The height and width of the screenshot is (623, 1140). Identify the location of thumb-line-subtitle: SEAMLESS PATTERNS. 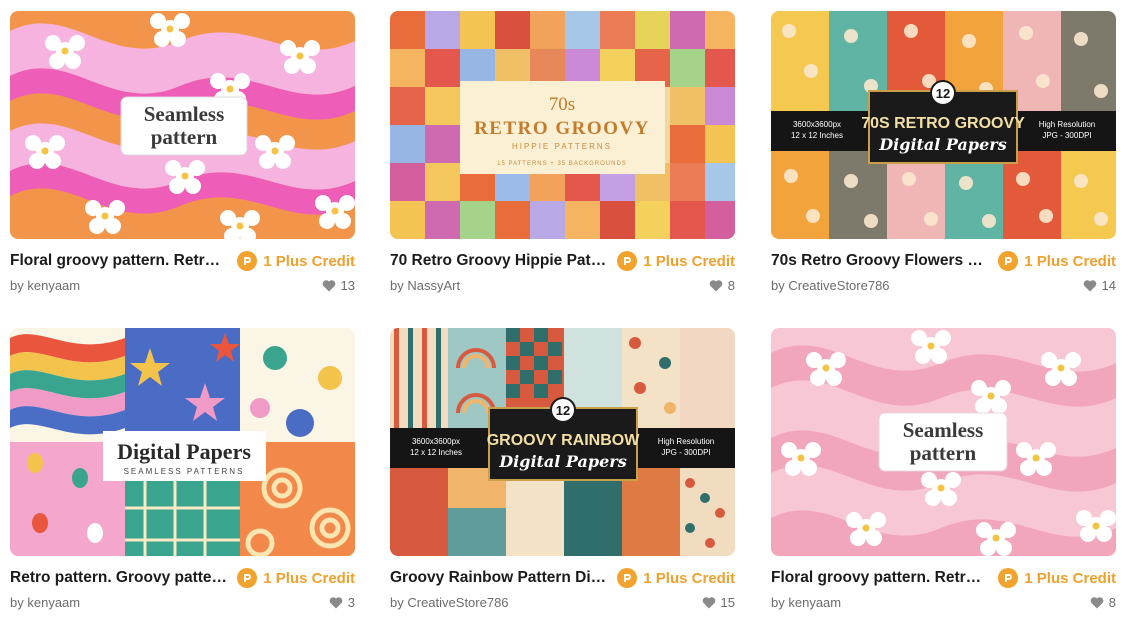
(184, 471).